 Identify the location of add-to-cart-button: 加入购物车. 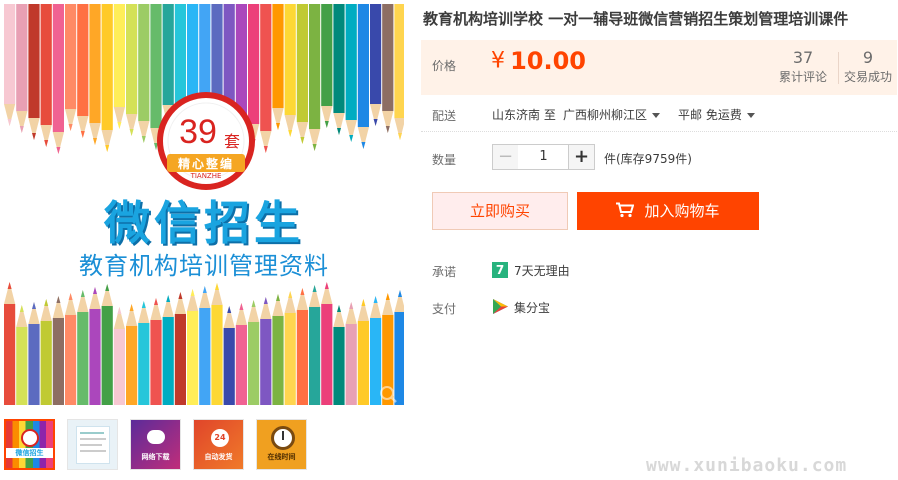
(668, 211).